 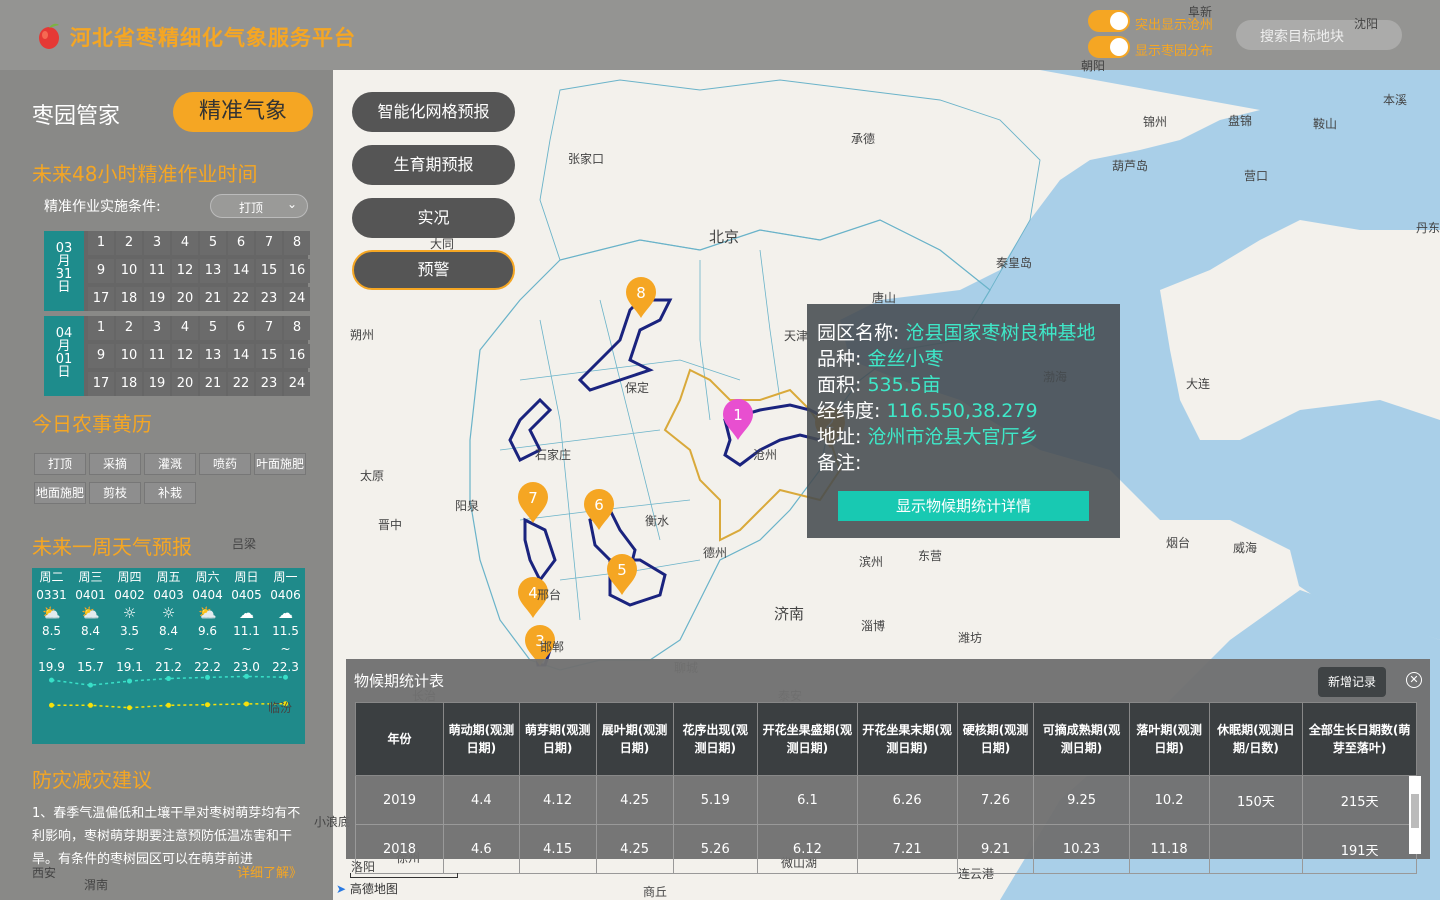 What do you see at coordinates (170, 464) in the screenshot?
I see `almanac-btn-2: 灌溉` at bounding box center [170, 464].